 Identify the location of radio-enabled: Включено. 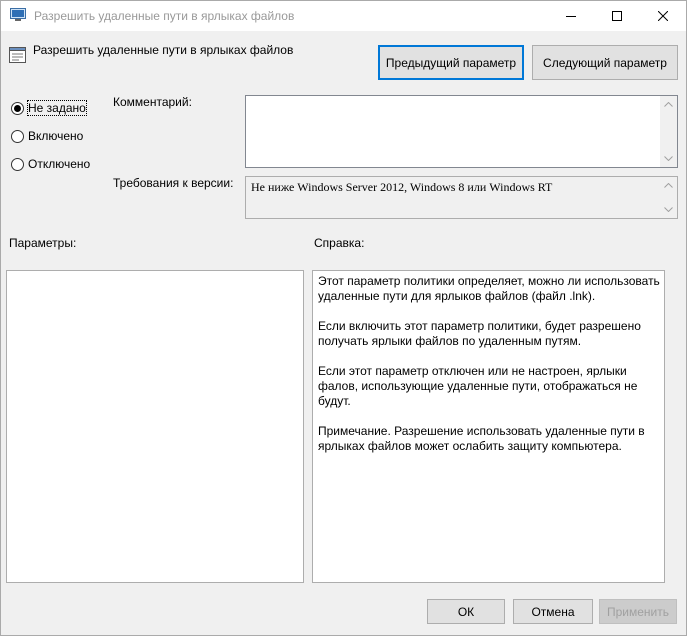
(47, 136).